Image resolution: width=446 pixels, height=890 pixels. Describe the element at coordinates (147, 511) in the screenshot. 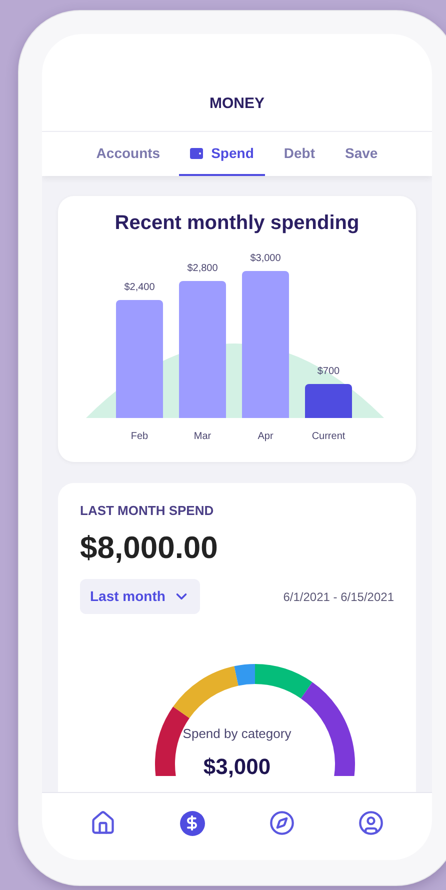

I see `section-heading: LAST MONTH SPEND` at that location.